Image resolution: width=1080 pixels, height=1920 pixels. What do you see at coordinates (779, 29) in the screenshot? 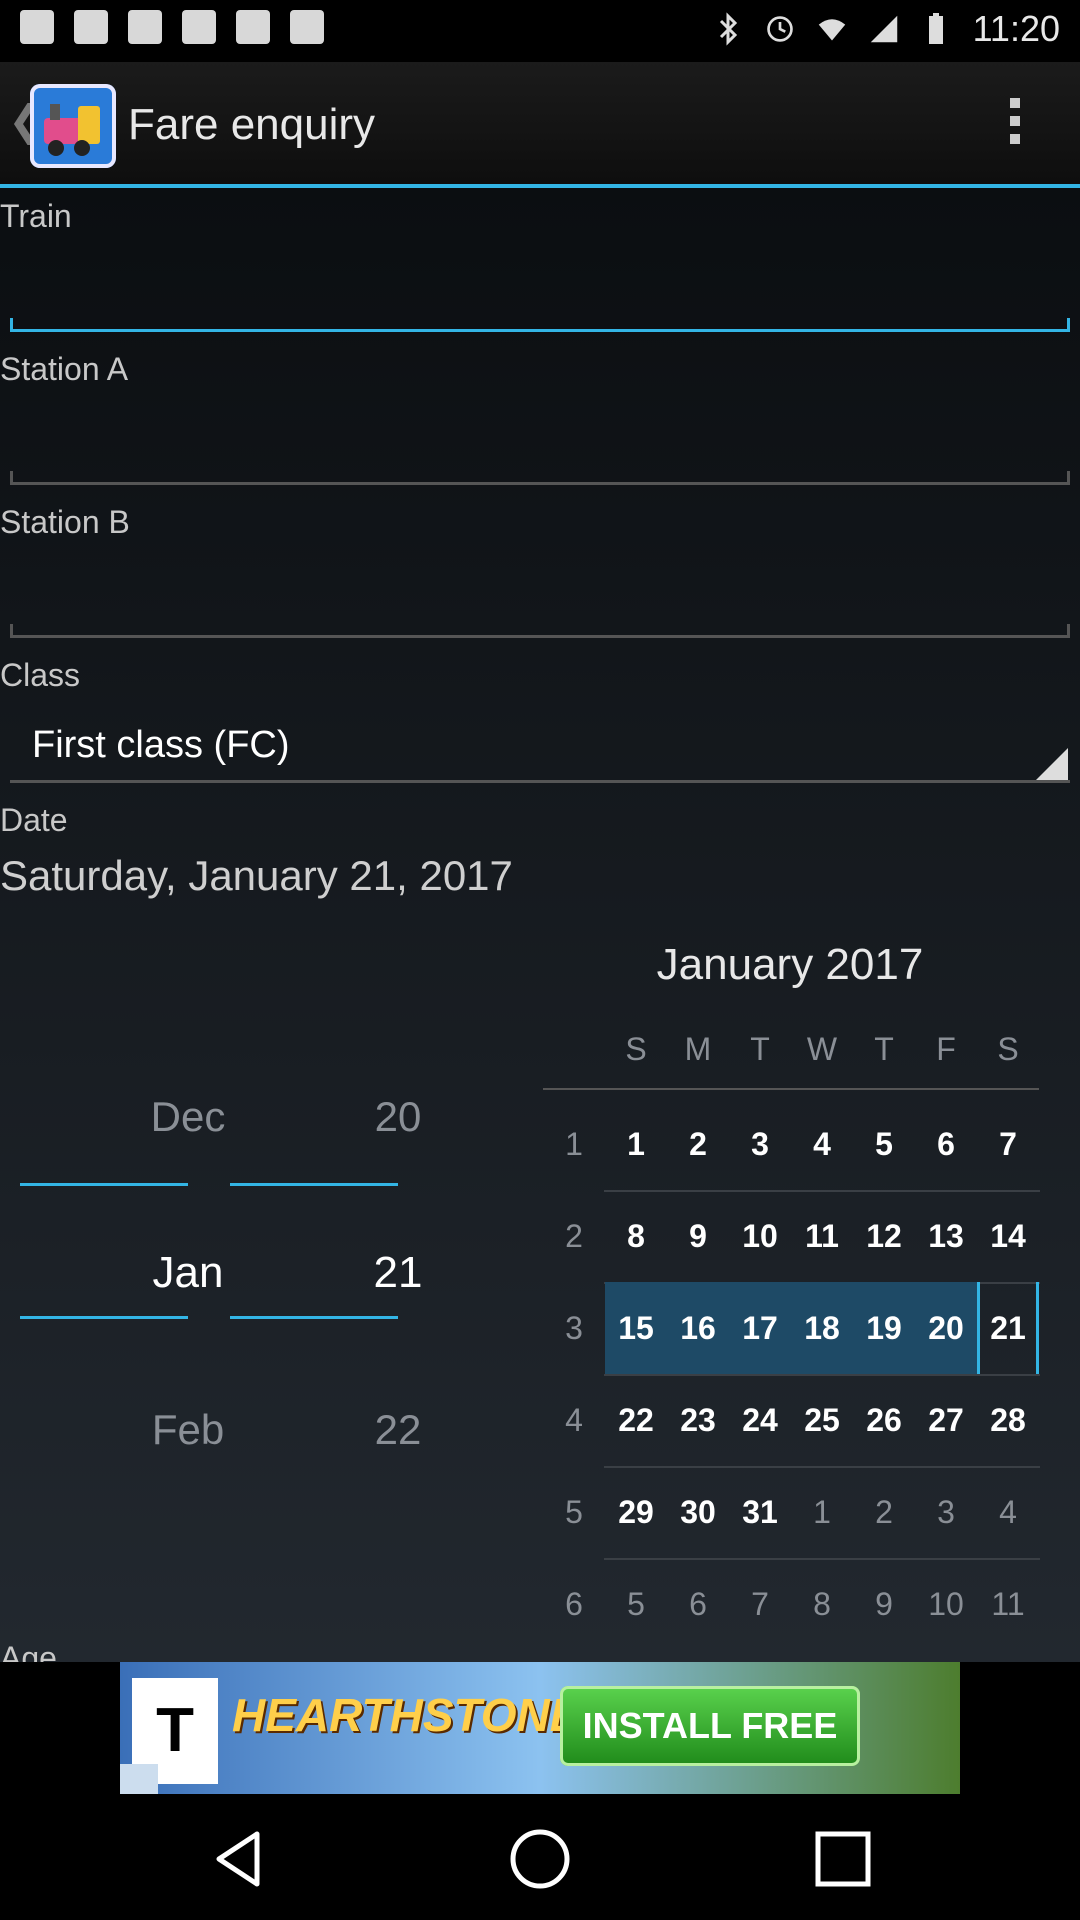
I see `clock-icon` at bounding box center [779, 29].